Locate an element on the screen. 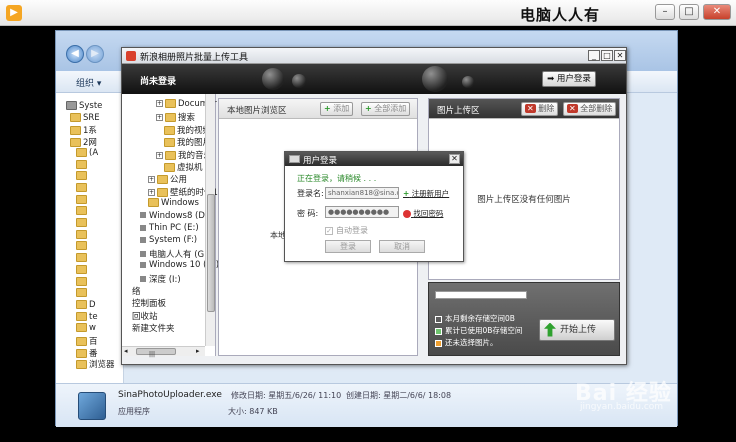 This screenshot has height=442, width=736. folder-tree-item: System (F:) is located at coordinates (168, 241).